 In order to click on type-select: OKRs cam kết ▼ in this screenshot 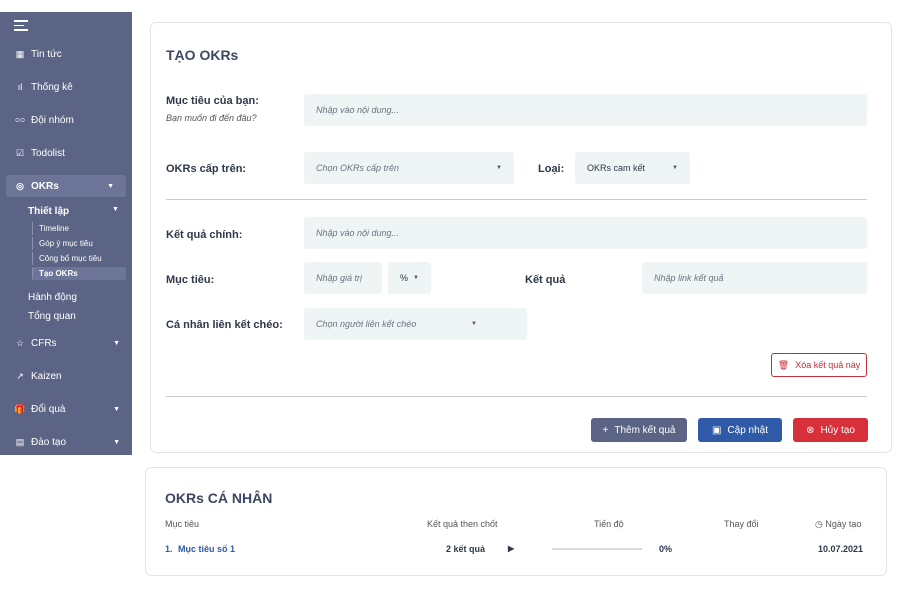, I will do `click(632, 168)`.